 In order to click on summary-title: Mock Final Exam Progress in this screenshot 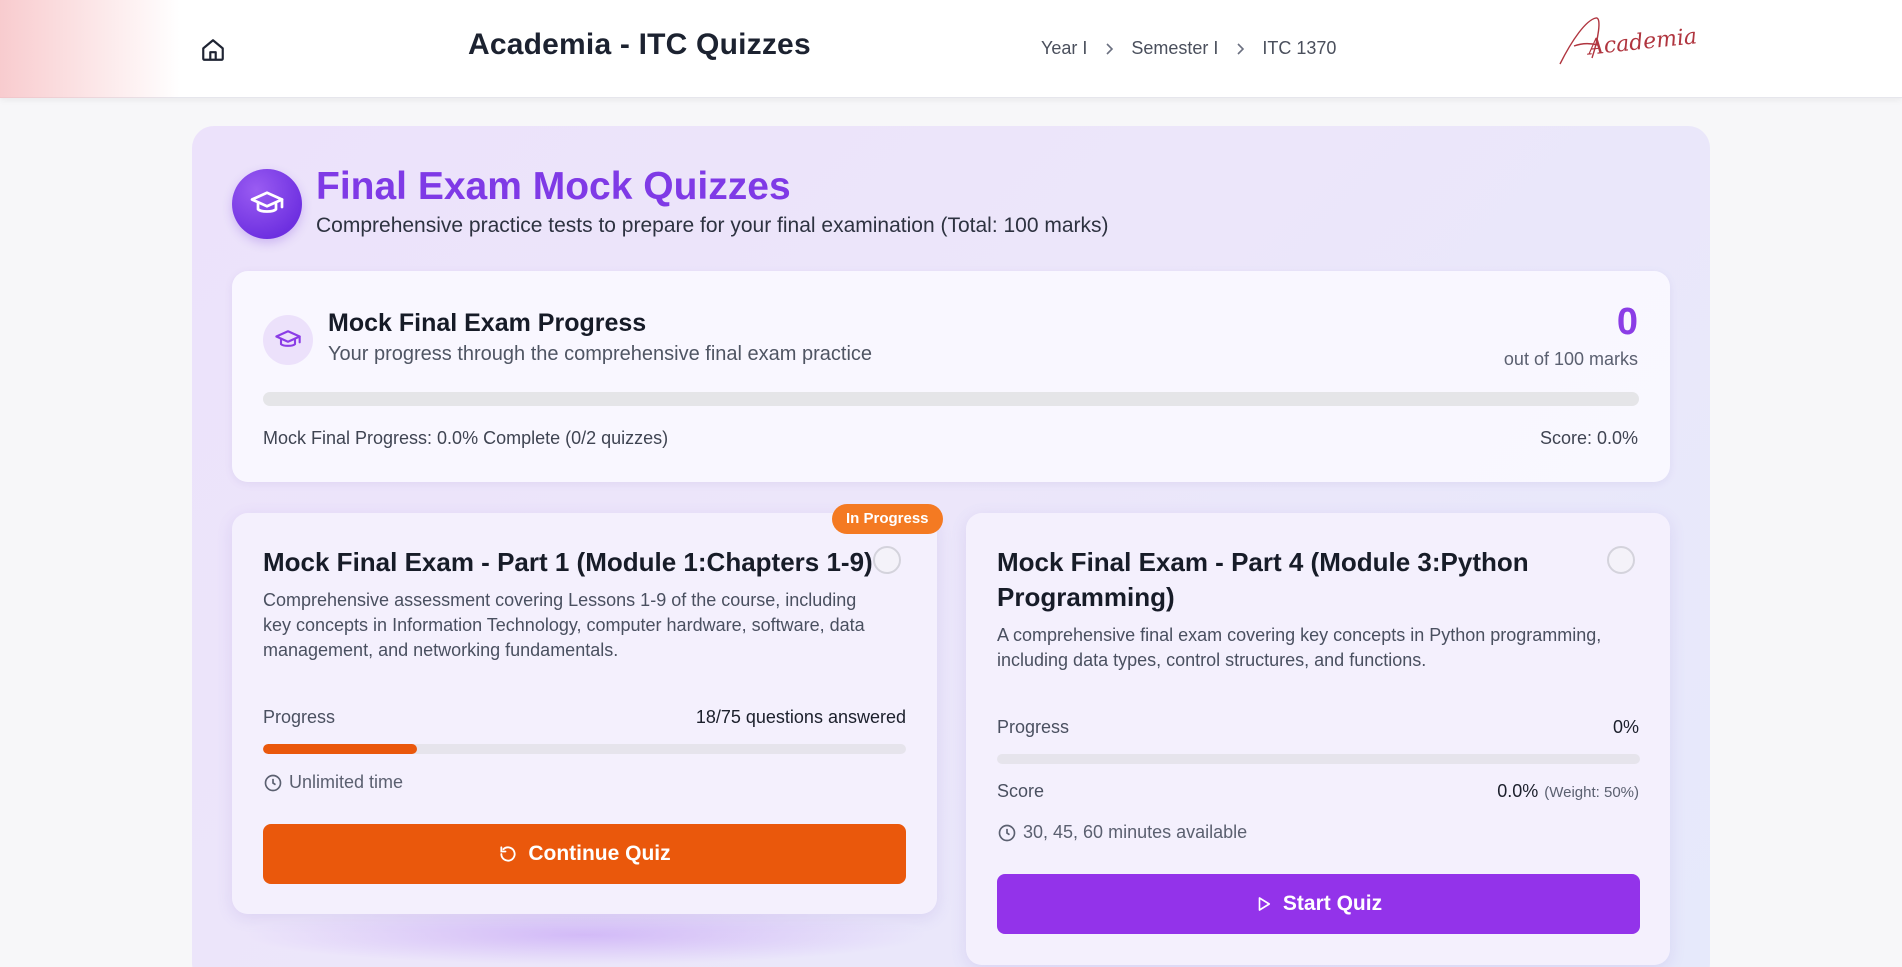, I will do `click(487, 323)`.